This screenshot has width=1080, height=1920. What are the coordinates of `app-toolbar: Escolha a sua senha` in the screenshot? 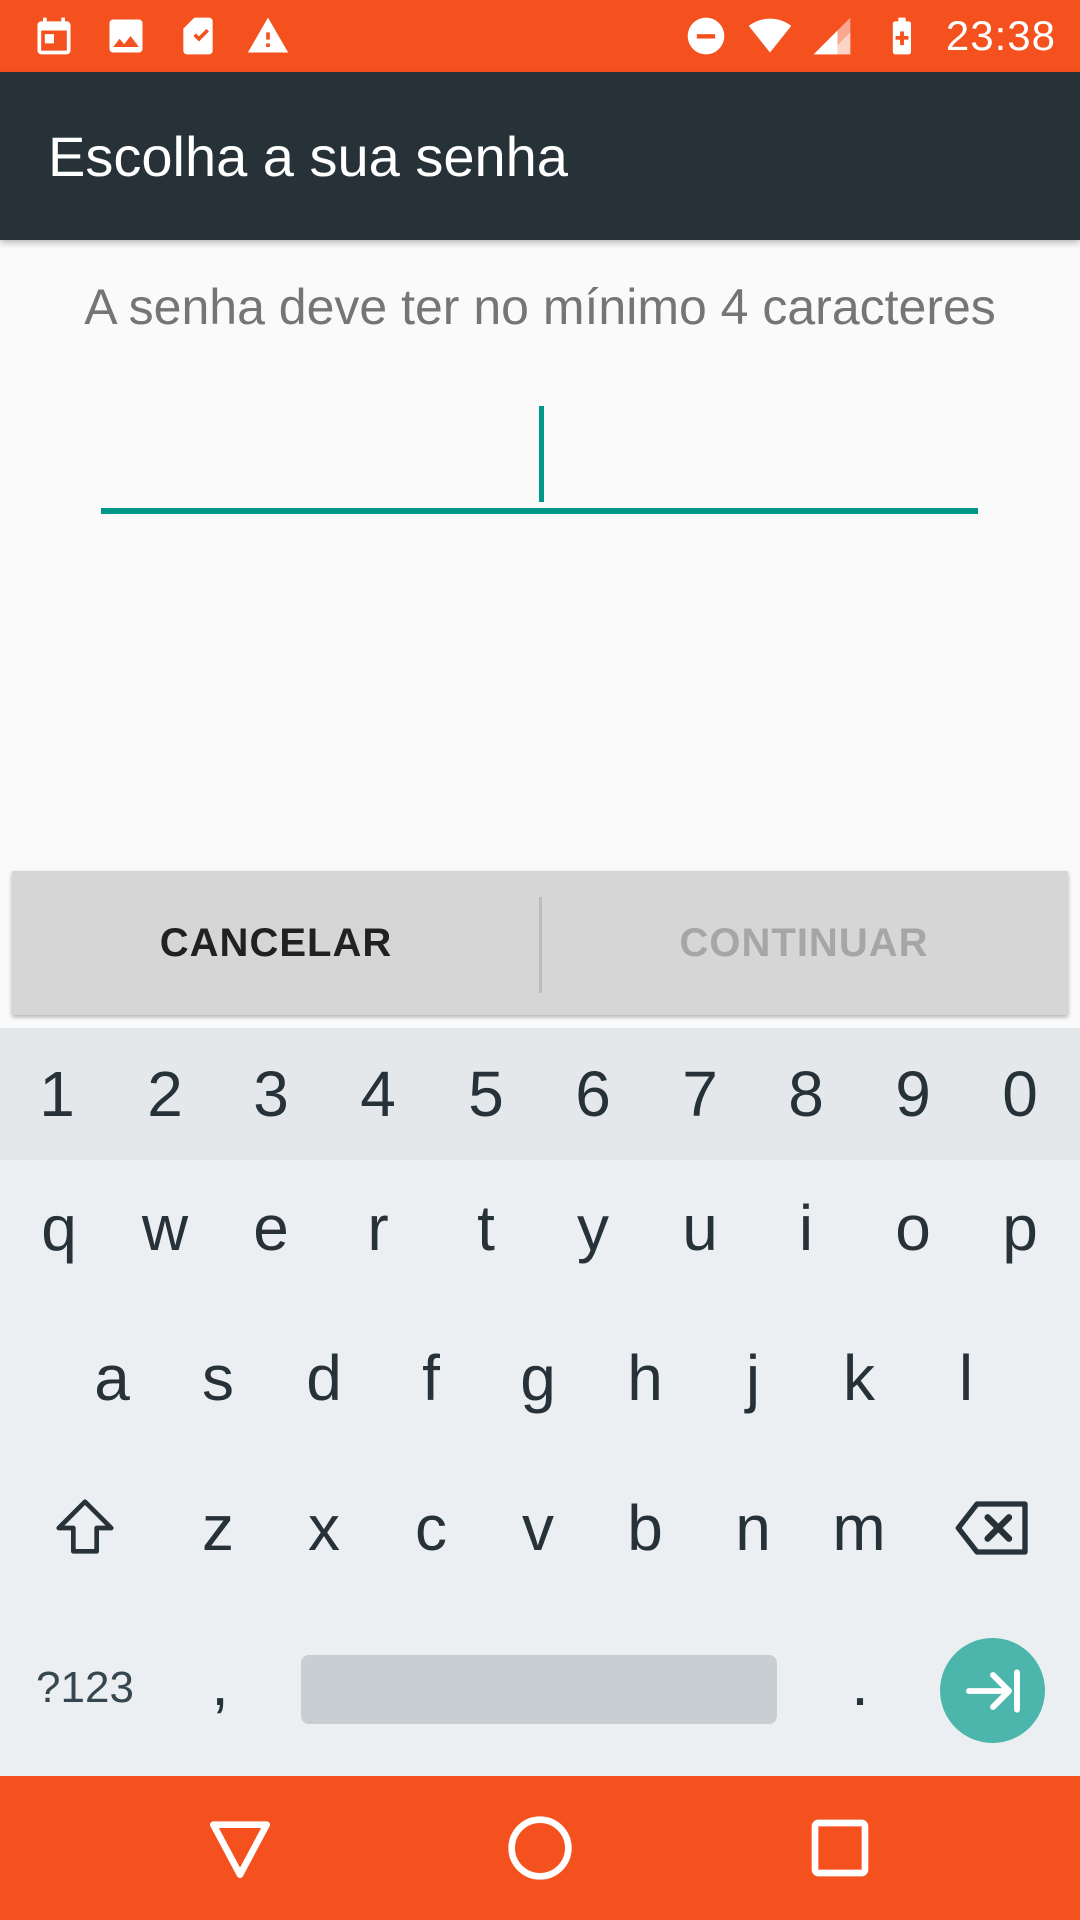 It's located at (540, 156).